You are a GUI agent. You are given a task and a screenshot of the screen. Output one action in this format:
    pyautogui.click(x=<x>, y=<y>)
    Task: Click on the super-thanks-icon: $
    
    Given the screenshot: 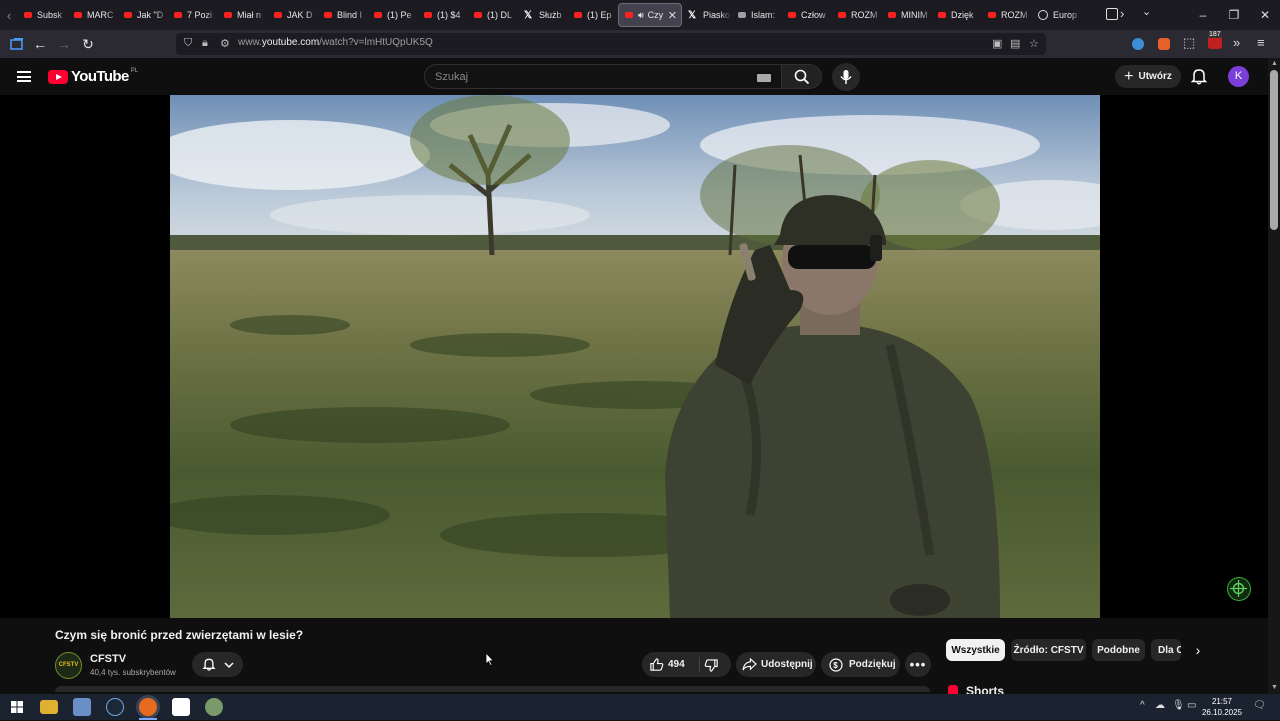 What is the action you would take?
    pyautogui.click(x=836, y=664)
    